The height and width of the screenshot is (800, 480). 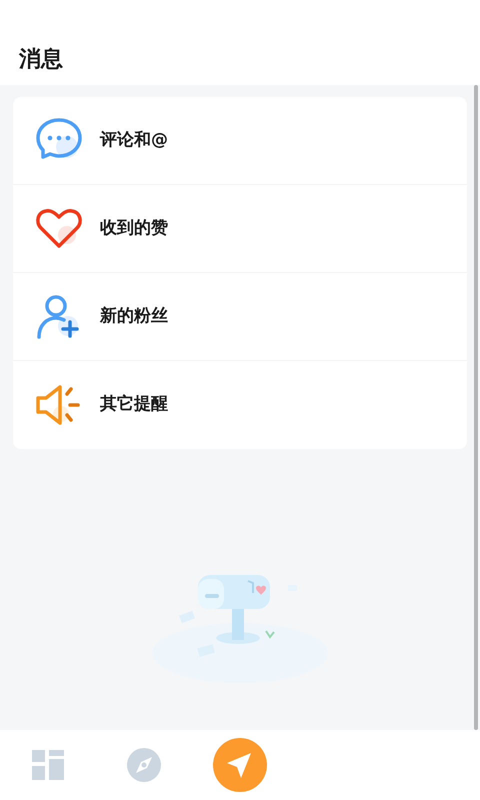 What do you see at coordinates (240, 141) in the screenshot?
I see `menu-item: 评论和@` at bounding box center [240, 141].